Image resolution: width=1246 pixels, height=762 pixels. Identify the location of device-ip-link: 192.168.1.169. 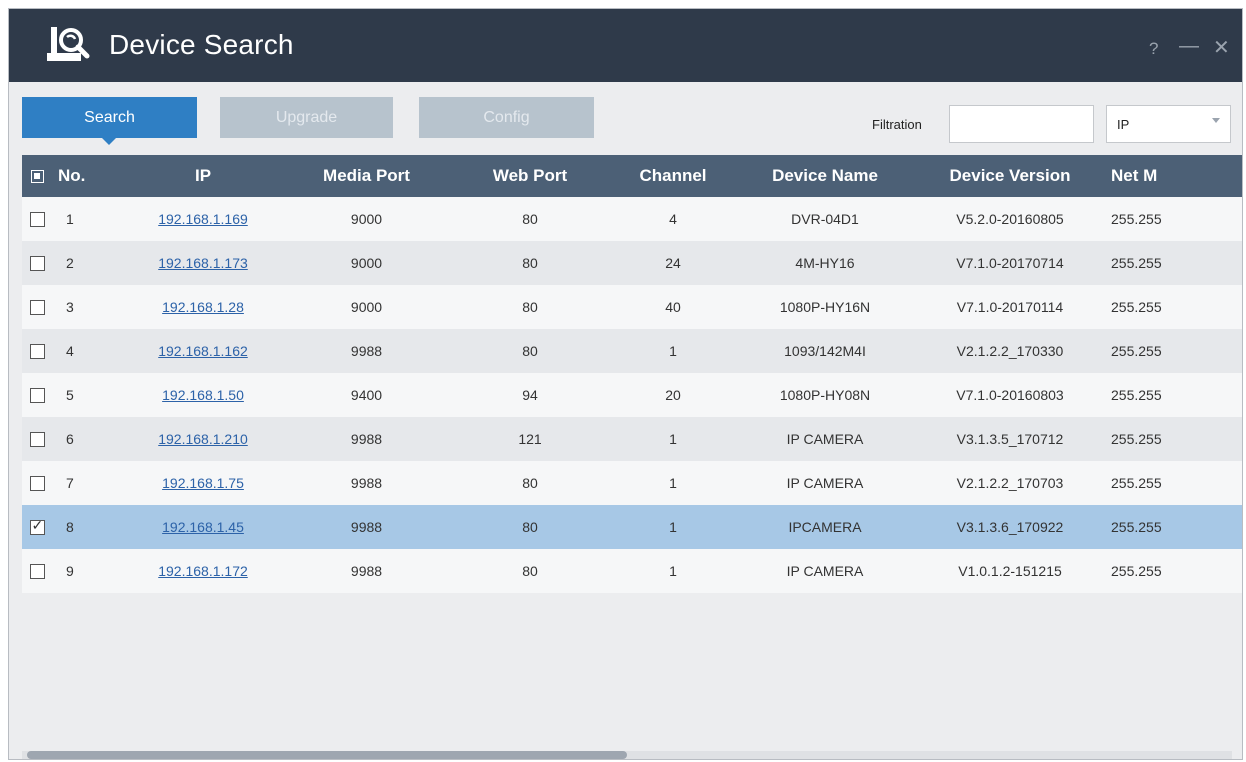
(203, 219).